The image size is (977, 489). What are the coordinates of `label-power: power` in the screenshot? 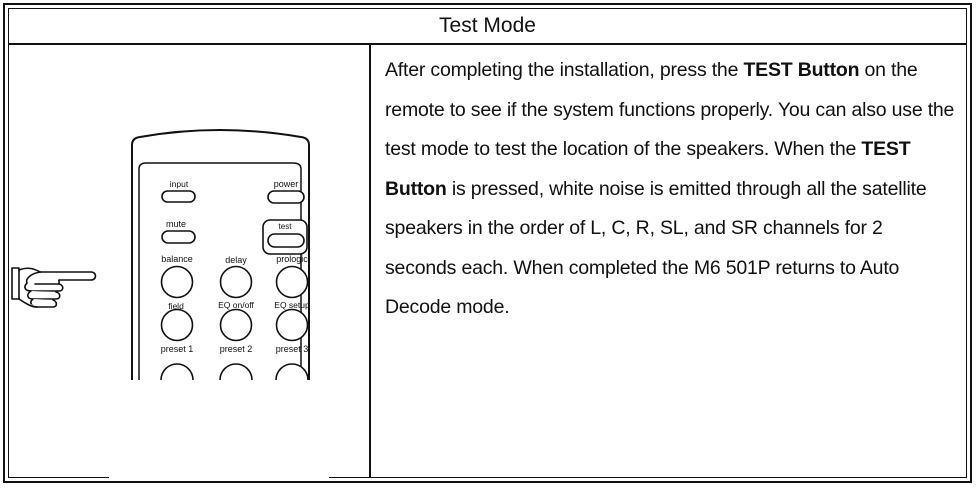 It's located at (286, 184).